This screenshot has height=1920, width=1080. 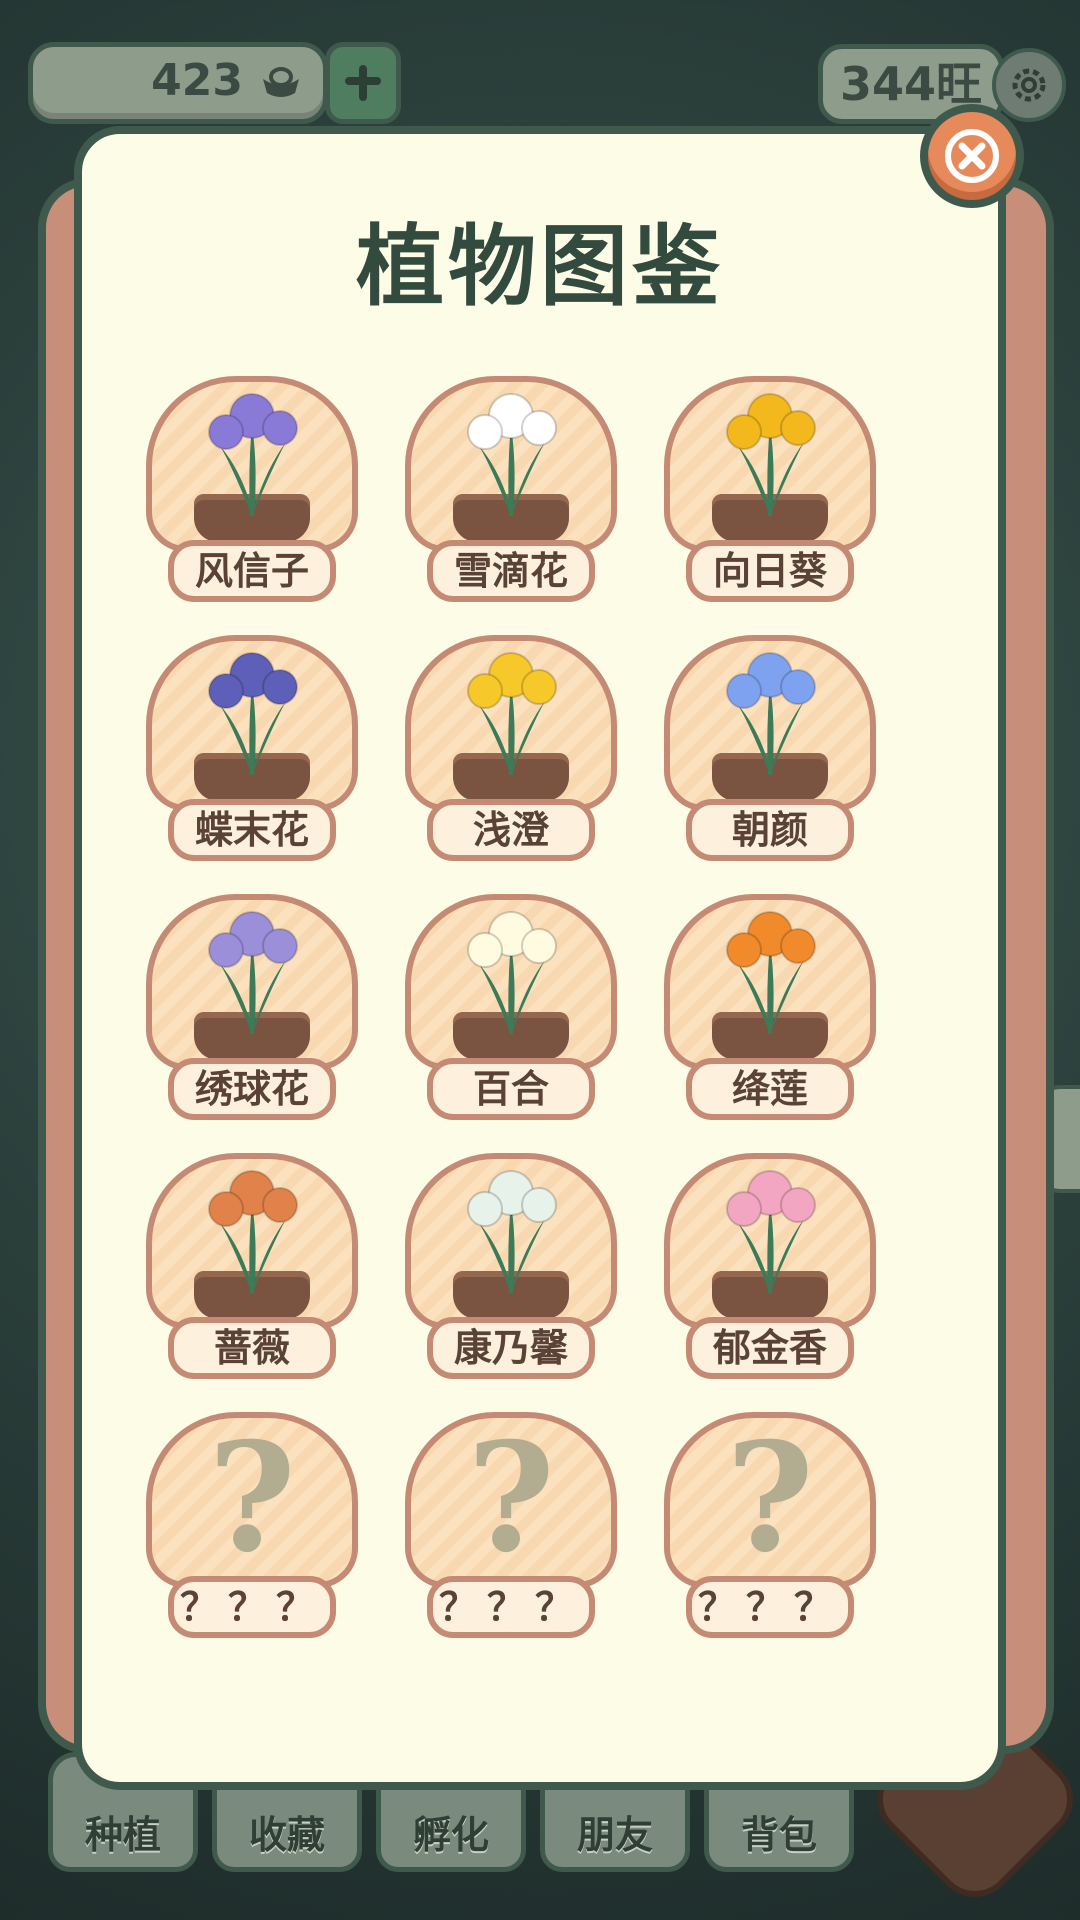 I want to click on plant-card: 绛莲, so click(x=770, y=1010).